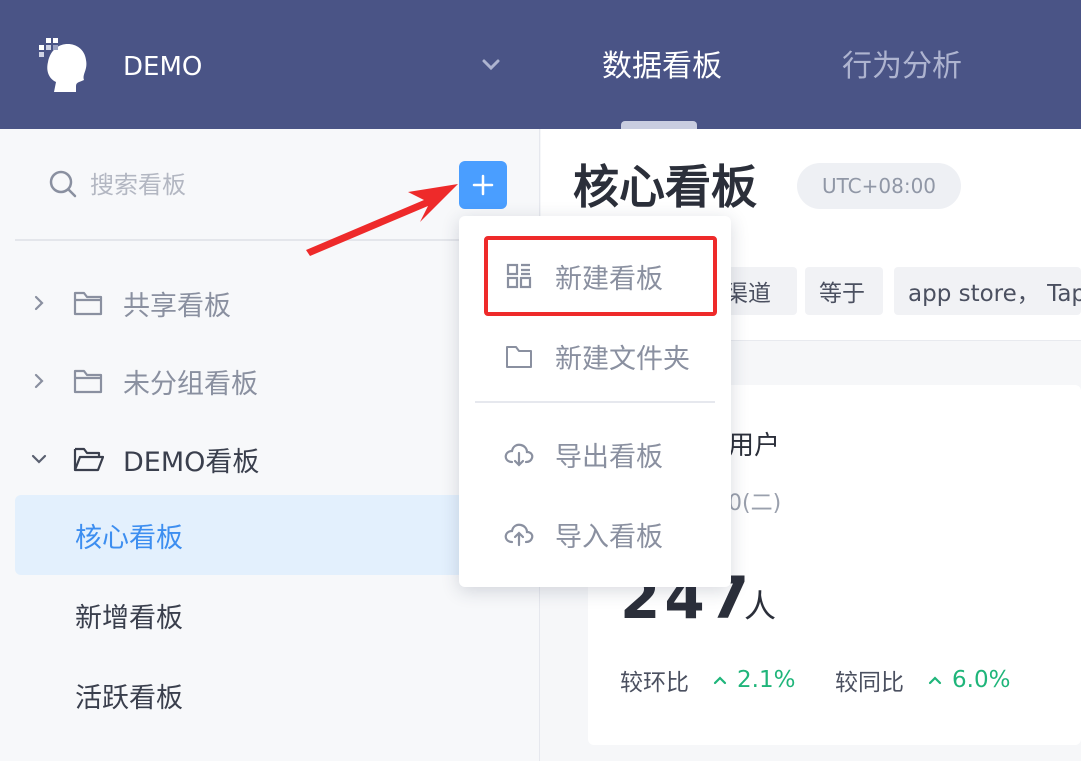 This screenshot has height=761, width=1081. I want to click on page-title: 核心看板, so click(665, 187).